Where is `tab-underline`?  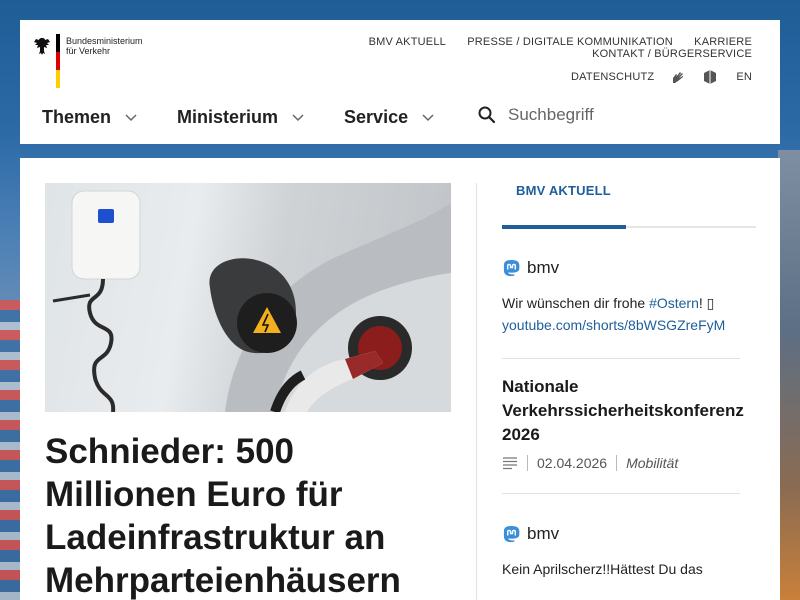 tab-underline is located at coordinates (629, 227).